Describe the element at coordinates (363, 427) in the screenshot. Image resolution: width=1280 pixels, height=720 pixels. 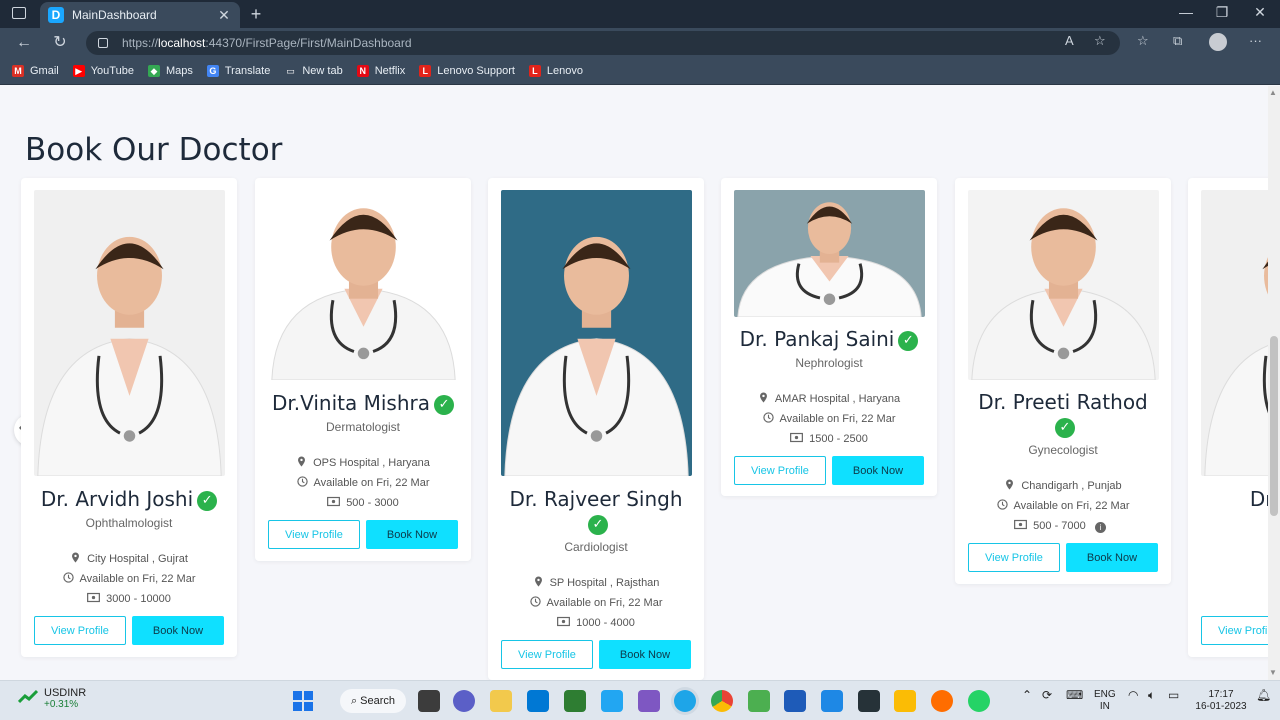
I see `doctor-specialty: Dermatologist` at that location.